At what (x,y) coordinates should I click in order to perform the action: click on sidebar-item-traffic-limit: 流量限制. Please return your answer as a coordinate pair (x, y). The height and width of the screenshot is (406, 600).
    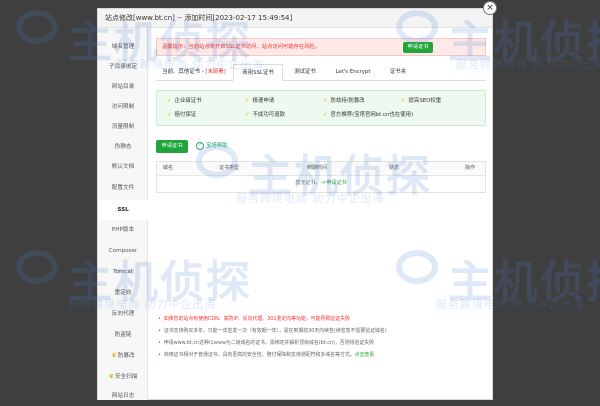
    Looking at the image, I should click on (123, 127).